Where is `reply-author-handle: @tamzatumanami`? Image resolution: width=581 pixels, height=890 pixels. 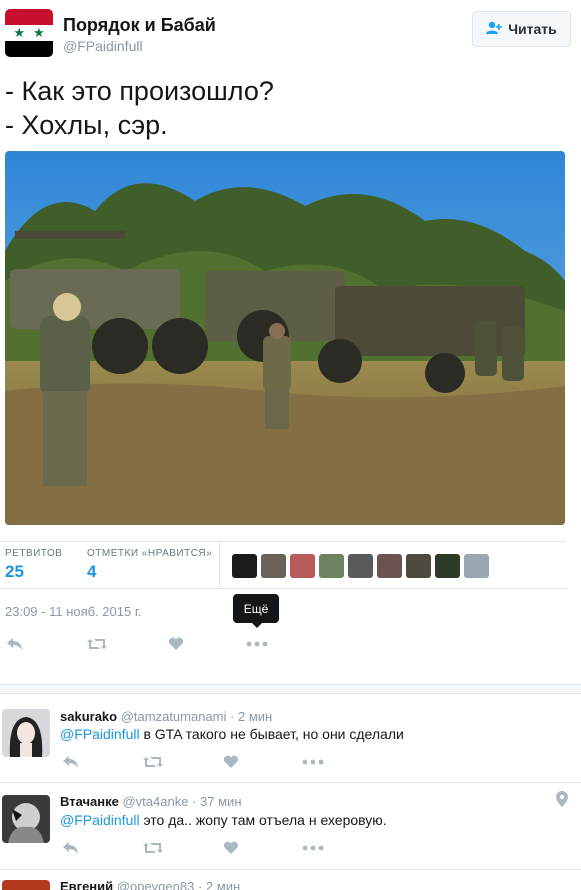 reply-author-handle: @tamzatumanami is located at coordinates (174, 716).